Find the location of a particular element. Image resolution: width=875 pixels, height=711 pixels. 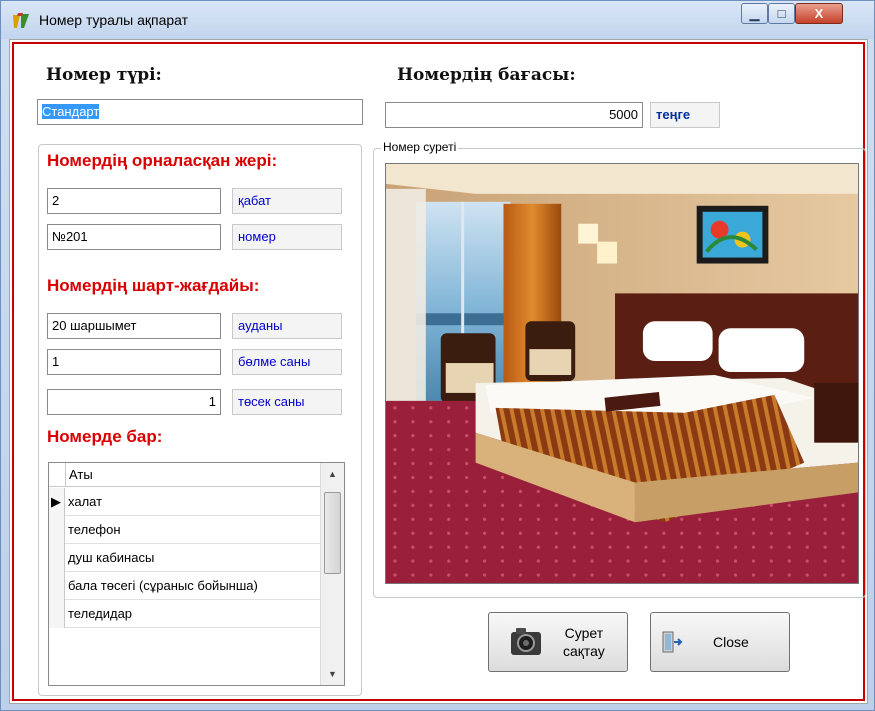

amenities-header: Номерде бар: is located at coordinates (105, 436).